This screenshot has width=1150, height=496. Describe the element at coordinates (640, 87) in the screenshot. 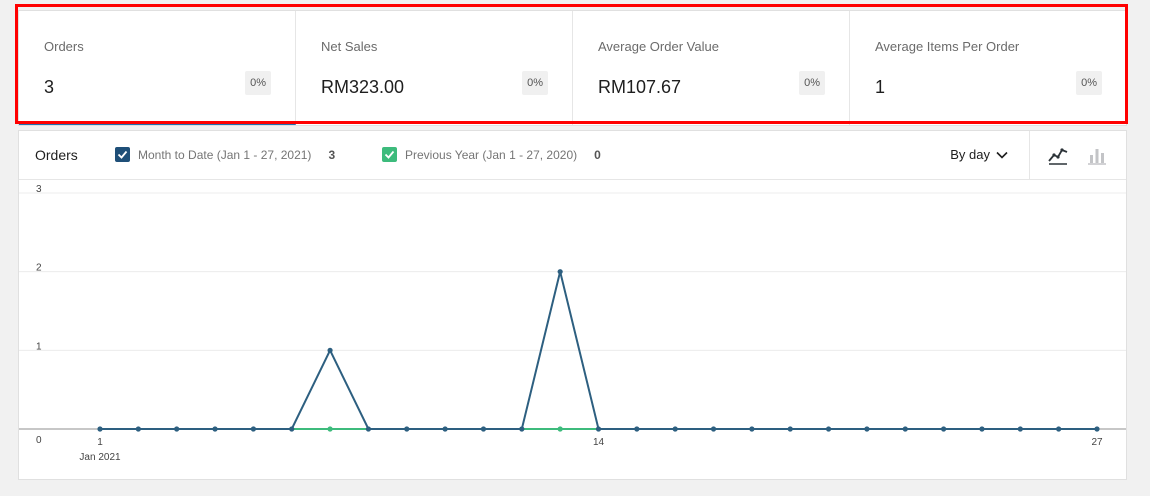

I see `card-value: RM107.67` at that location.